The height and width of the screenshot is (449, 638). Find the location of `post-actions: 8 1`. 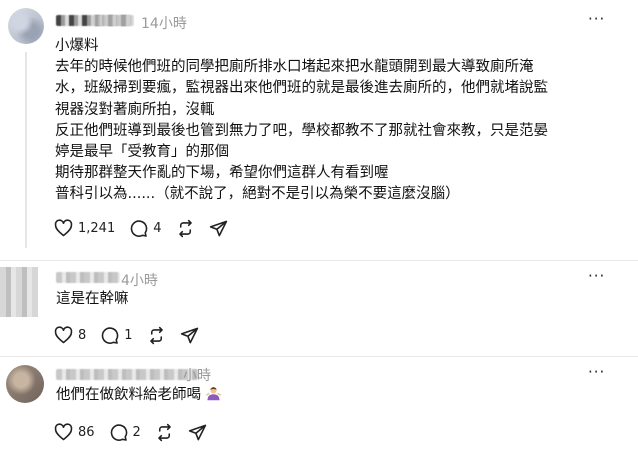

post-actions: 8 1 is located at coordinates (133, 335).